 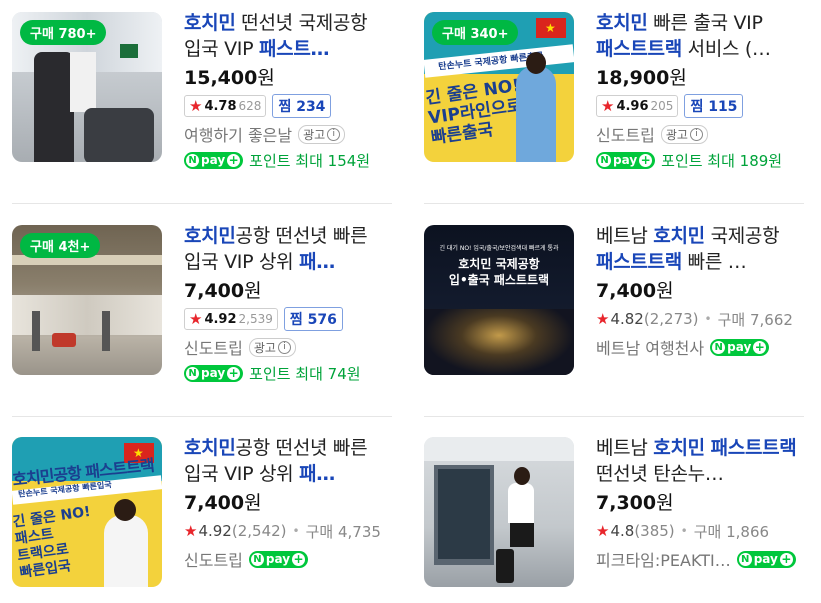 I want to click on purchase-count: 구매 7,662, so click(x=755, y=319).